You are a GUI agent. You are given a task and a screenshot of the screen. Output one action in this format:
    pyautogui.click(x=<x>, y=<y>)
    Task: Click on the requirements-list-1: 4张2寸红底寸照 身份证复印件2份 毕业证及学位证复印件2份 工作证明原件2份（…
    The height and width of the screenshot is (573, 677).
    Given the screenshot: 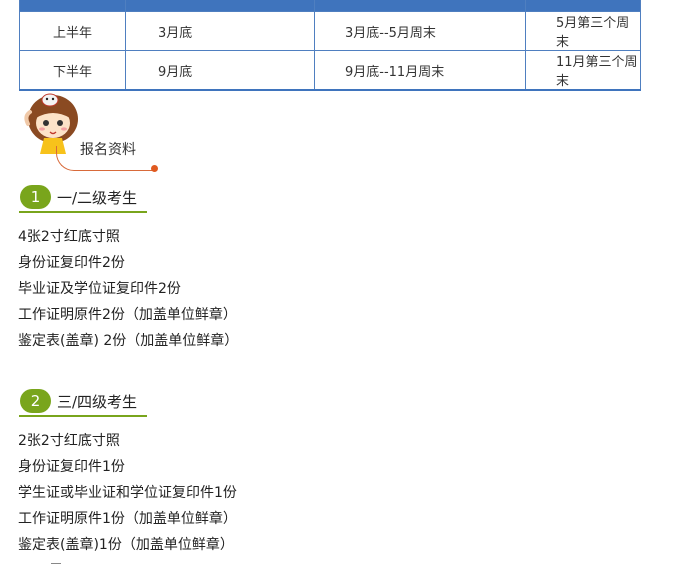 What is the action you would take?
    pyautogui.click(x=128, y=289)
    